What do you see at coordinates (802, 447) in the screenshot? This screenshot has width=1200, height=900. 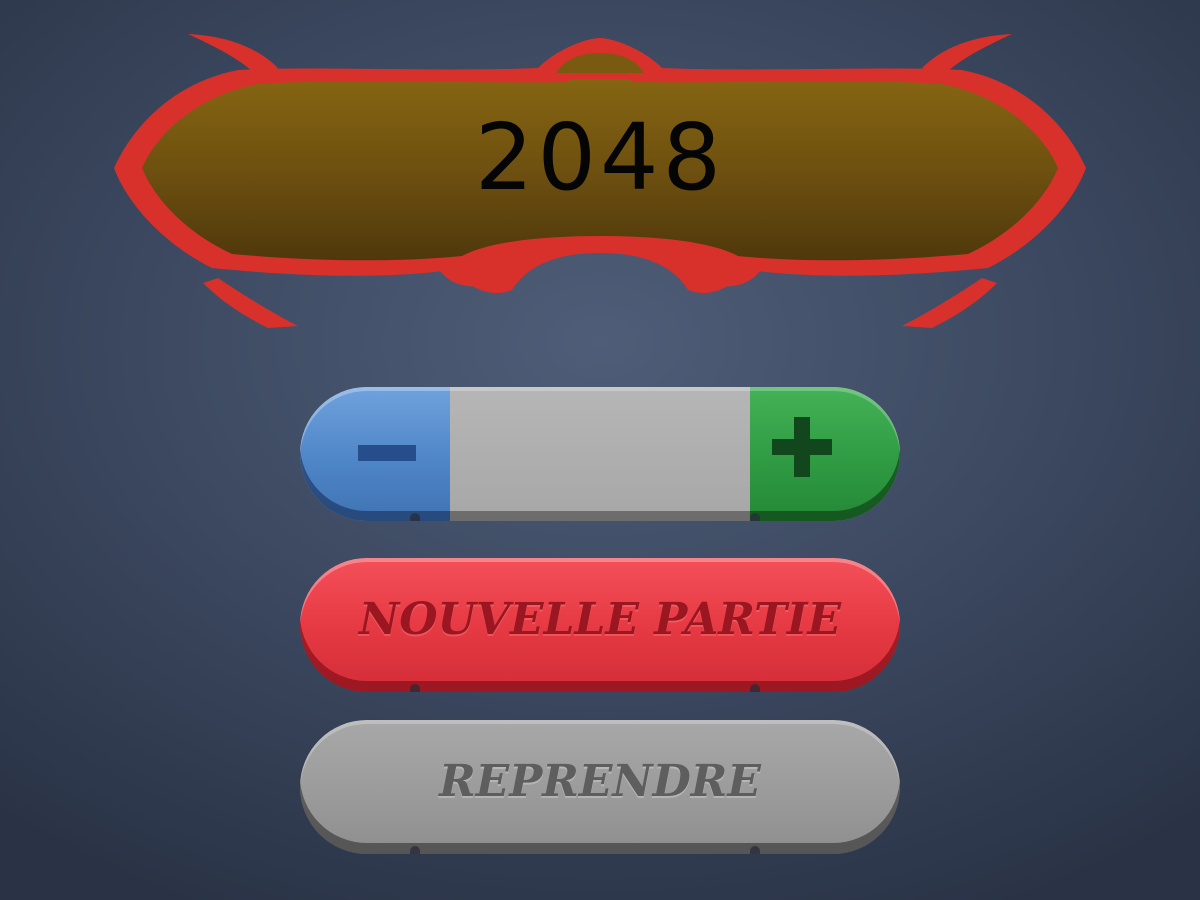 I see `plus-icon` at bounding box center [802, 447].